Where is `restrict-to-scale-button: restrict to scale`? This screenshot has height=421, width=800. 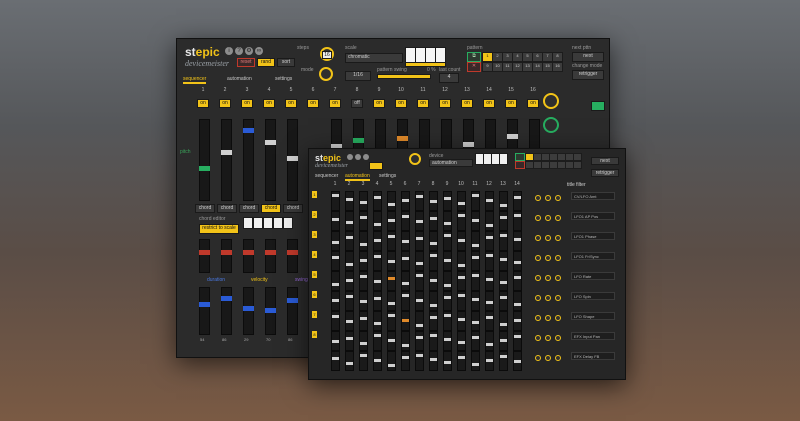 restrict-to-scale-button: restrict to scale is located at coordinates (219, 229).